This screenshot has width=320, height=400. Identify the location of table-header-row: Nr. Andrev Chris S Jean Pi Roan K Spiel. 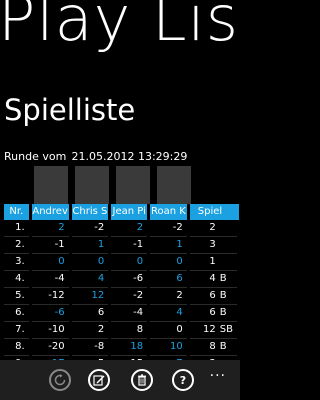
(121, 212).